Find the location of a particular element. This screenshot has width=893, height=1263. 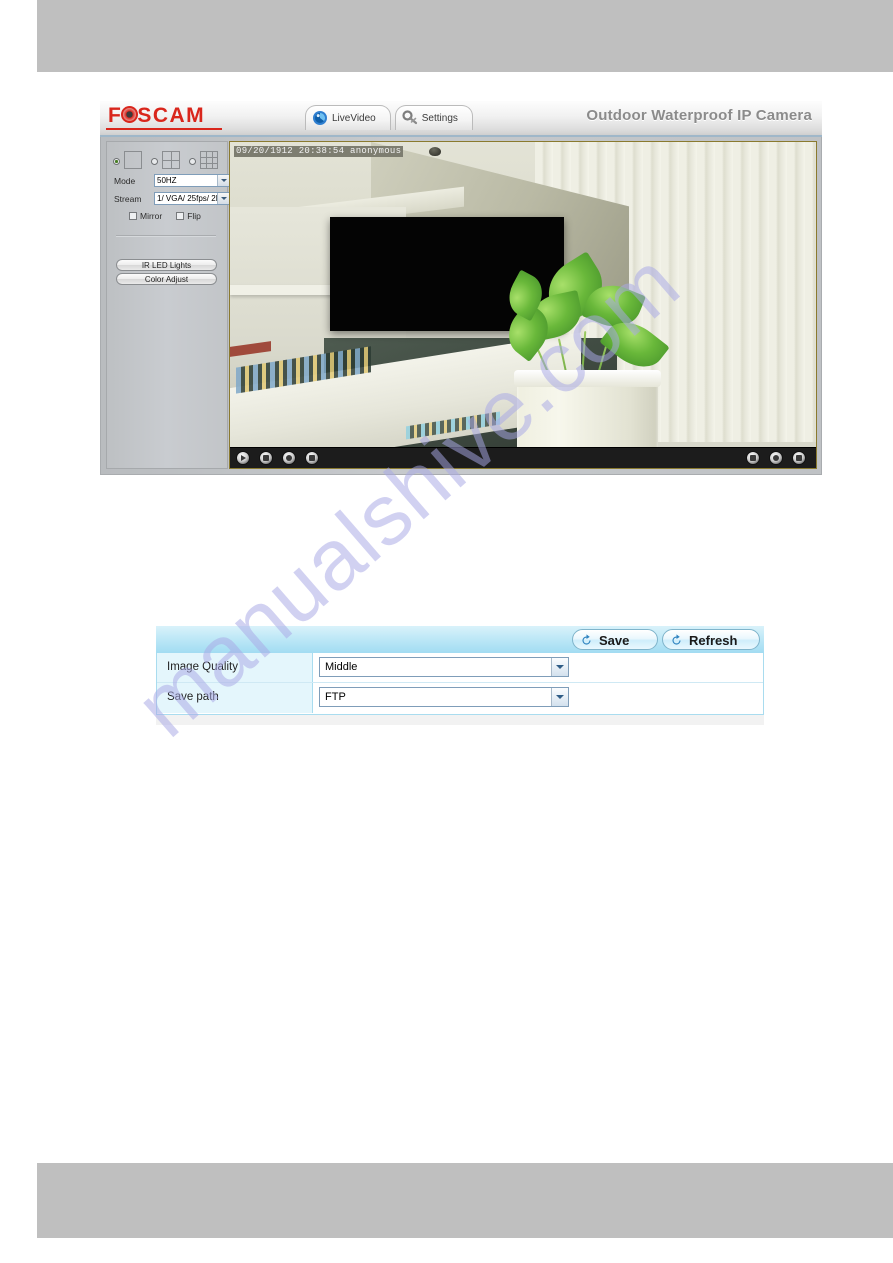

video-osd-timestamp: 09/20/1912 20:38:54 anonymous is located at coordinates (319, 151).